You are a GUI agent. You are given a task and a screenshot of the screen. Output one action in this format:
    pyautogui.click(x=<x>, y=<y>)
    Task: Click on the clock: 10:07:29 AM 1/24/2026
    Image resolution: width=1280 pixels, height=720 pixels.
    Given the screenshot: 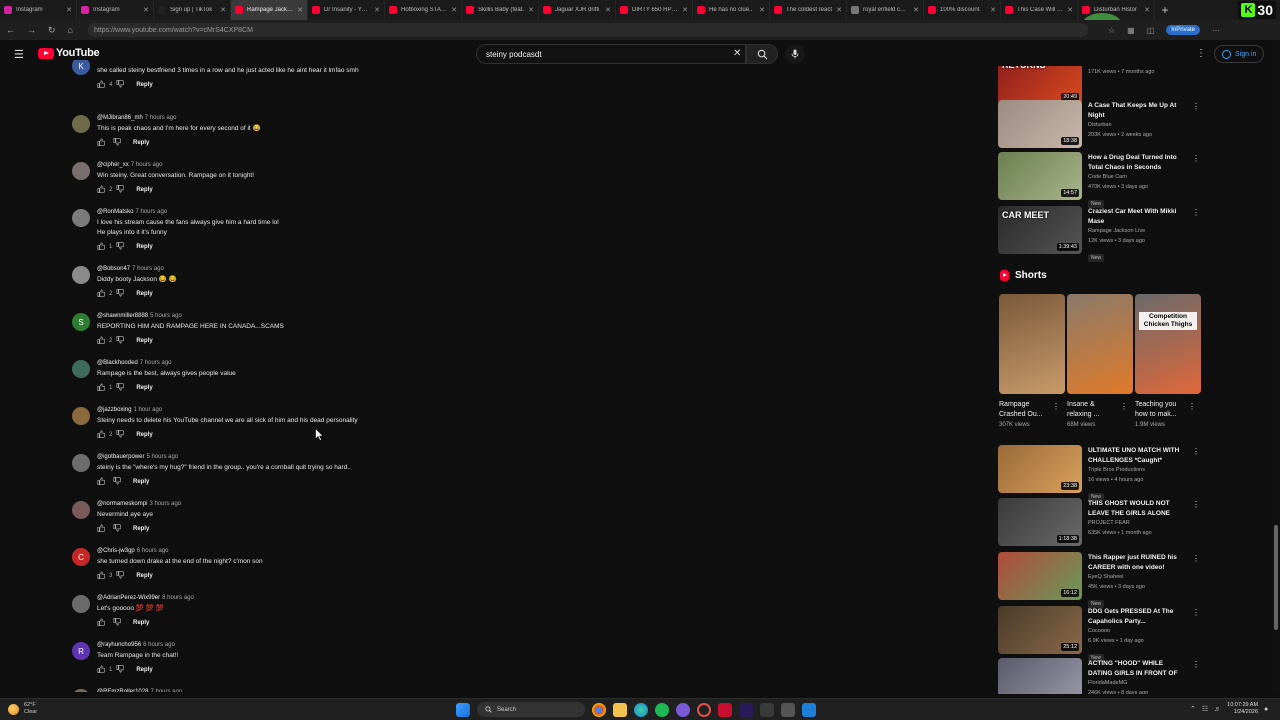 What is the action you would take?
    pyautogui.click(x=1242, y=709)
    